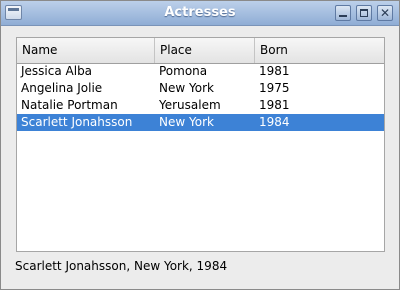 This screenshot has width=400, height=290. I want to click on cell-name: Scarlett Jonahsson, so click(77, 122).